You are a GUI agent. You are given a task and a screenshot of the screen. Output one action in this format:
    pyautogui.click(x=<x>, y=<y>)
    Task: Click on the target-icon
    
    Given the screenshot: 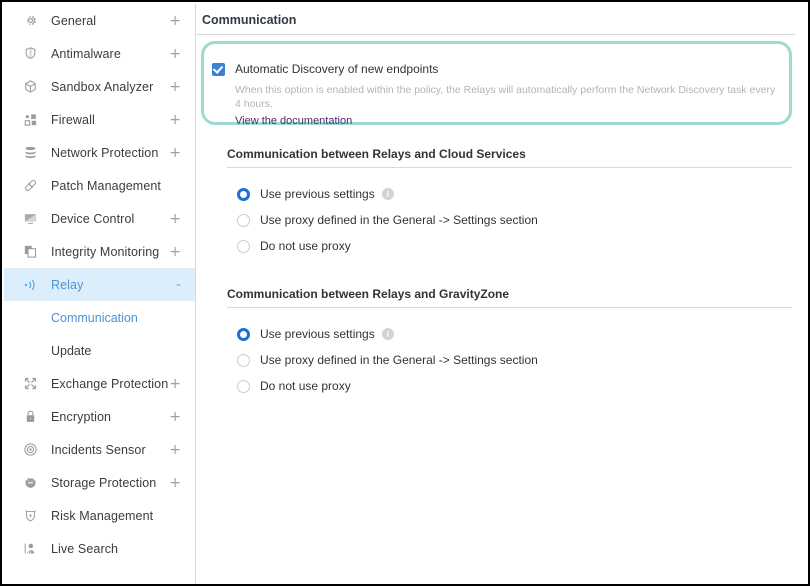 What is the action you would take?
    pyautogui.click(x=30, y=450)
    